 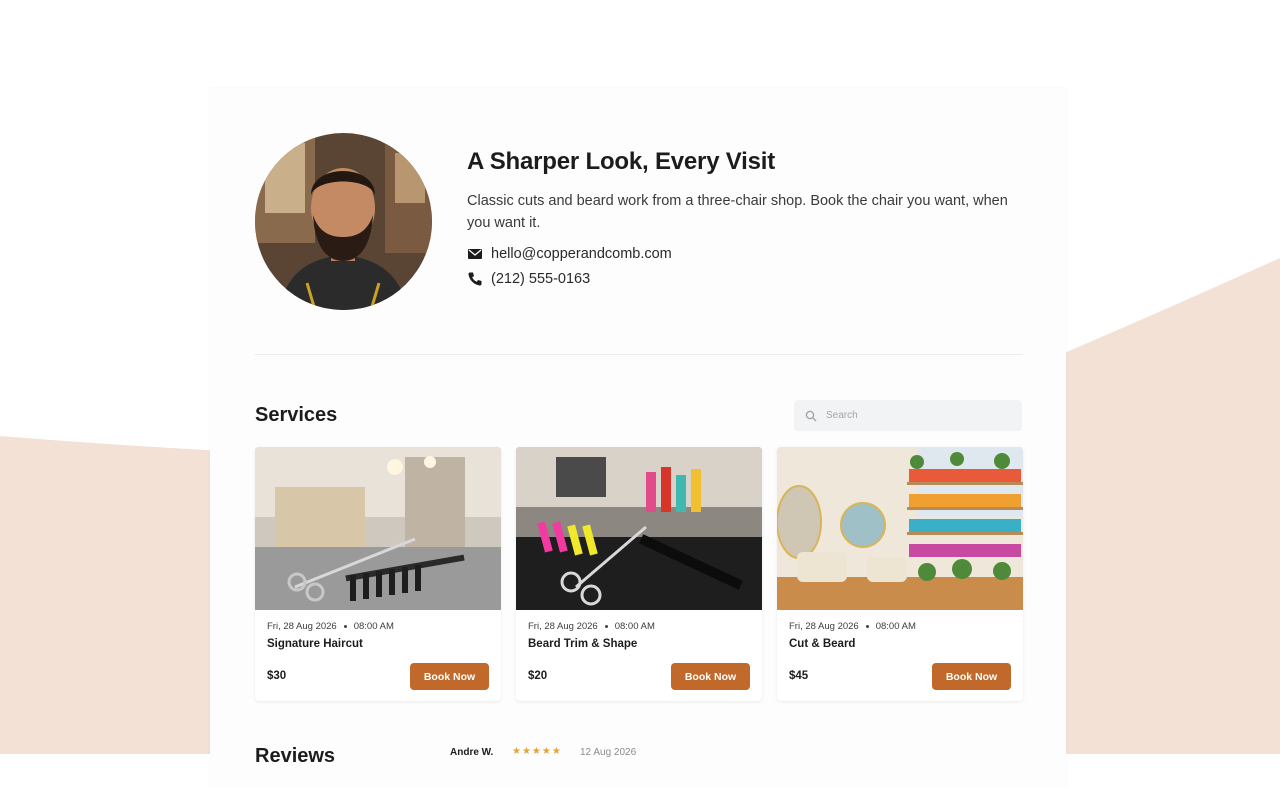 I want to click on mail-icon, so click(x=475, y=254).